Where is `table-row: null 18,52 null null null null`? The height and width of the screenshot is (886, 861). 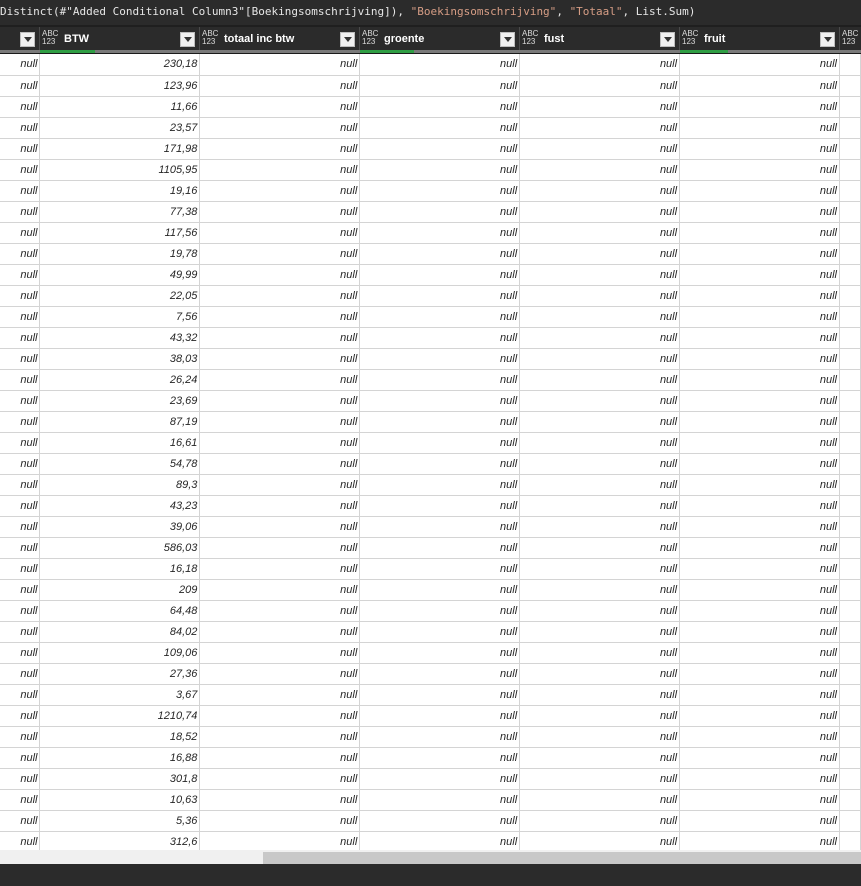
table-row: null 18,52 null null null null is located at coordinates (430, 737).